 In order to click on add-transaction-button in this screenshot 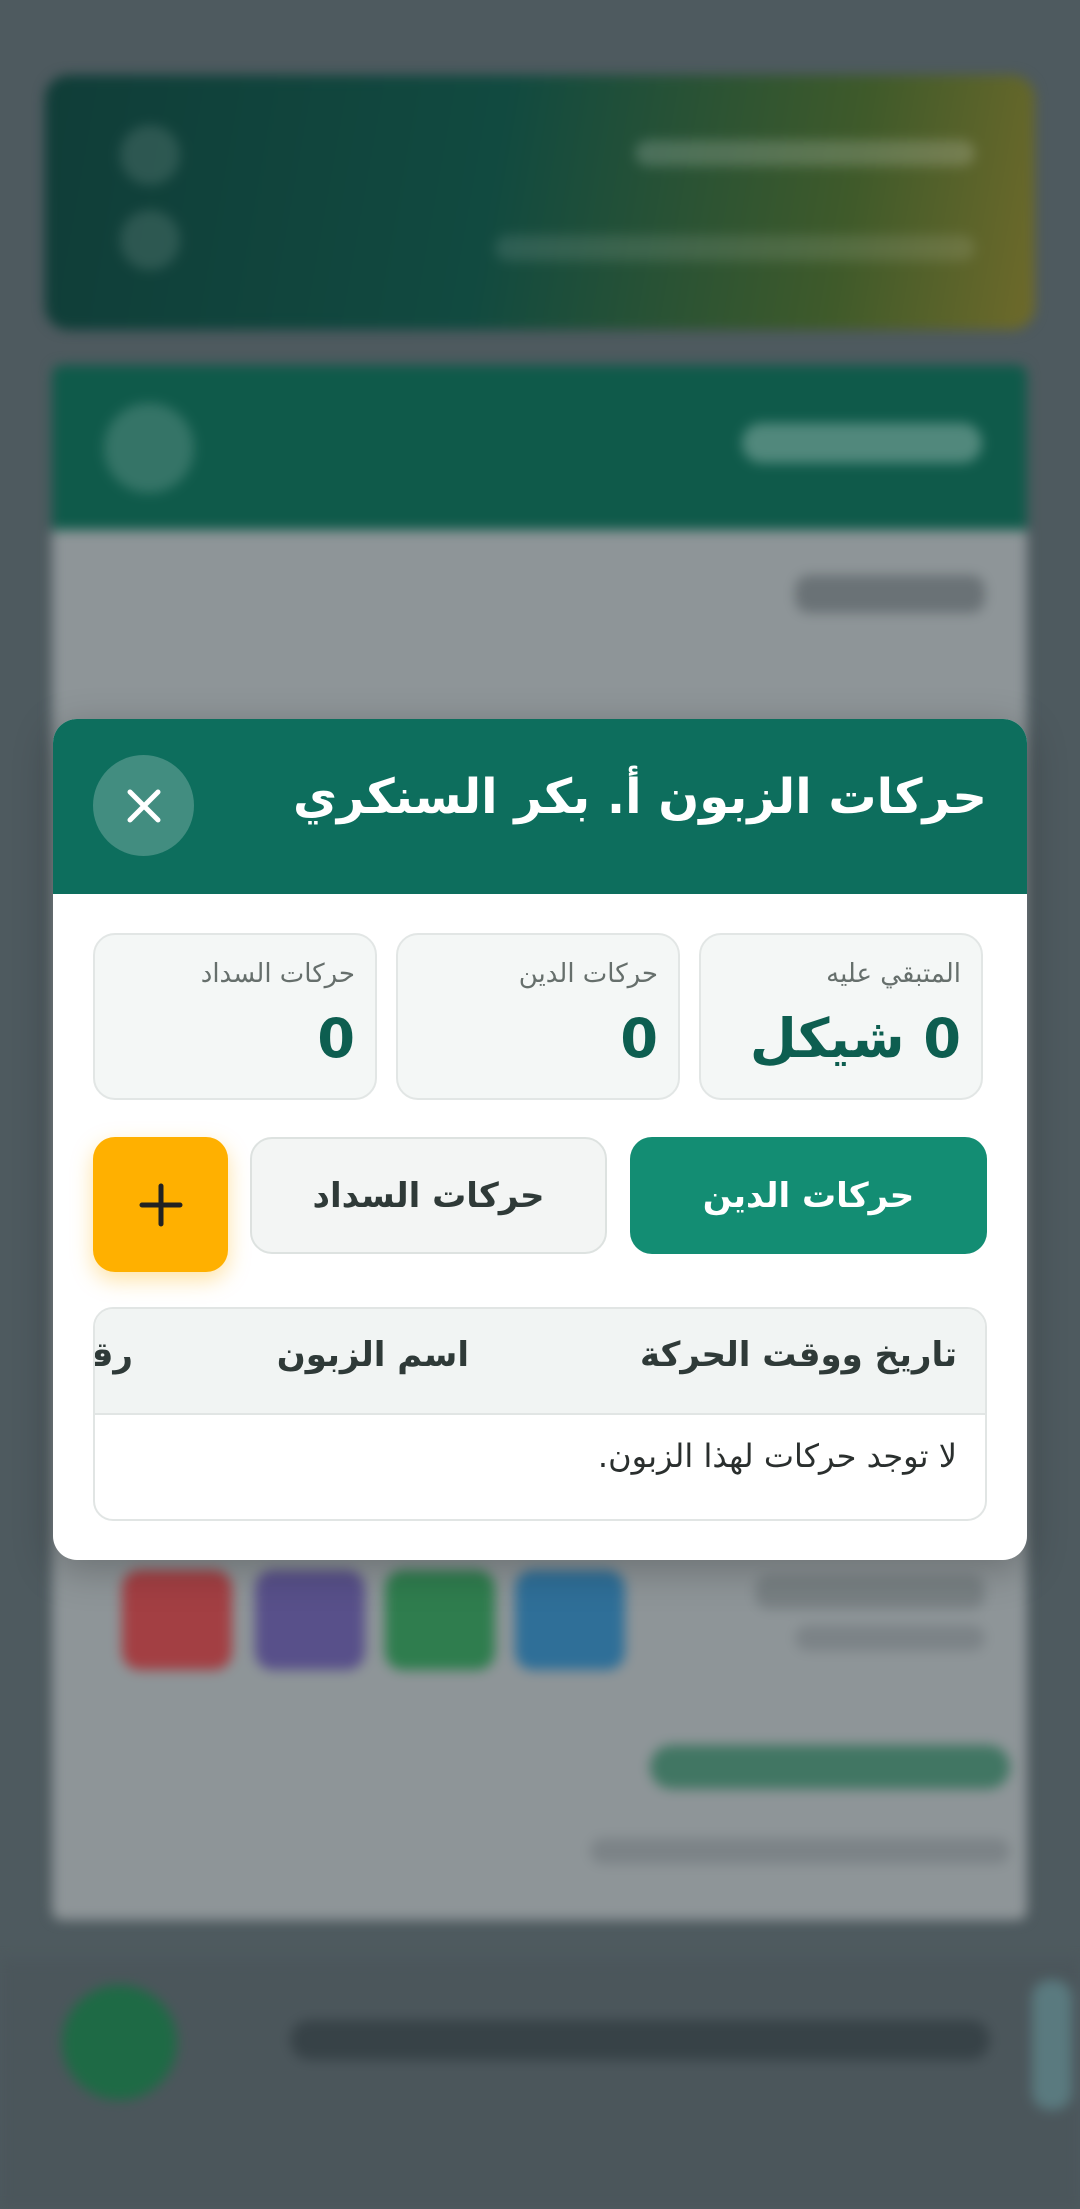, I will do `click(160, 1204)`.